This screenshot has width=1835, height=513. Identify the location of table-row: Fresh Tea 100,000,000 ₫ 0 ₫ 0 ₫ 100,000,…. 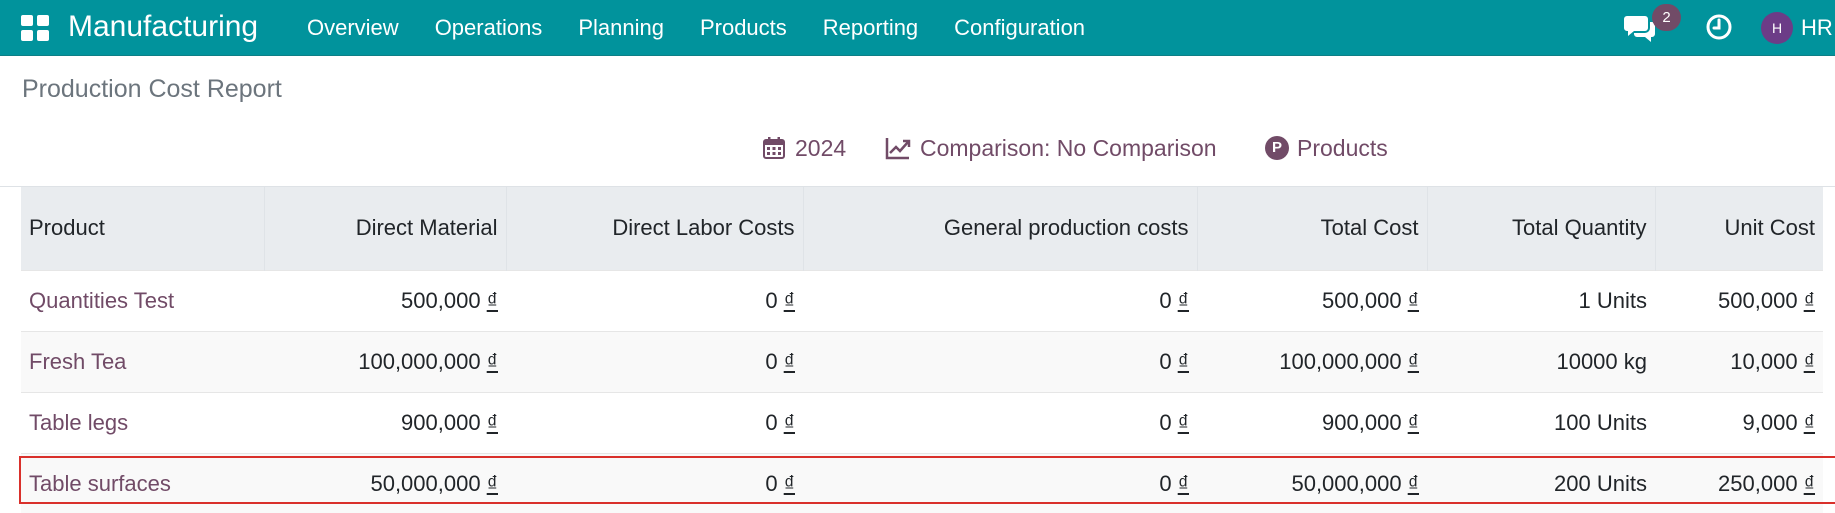
(922, 361).